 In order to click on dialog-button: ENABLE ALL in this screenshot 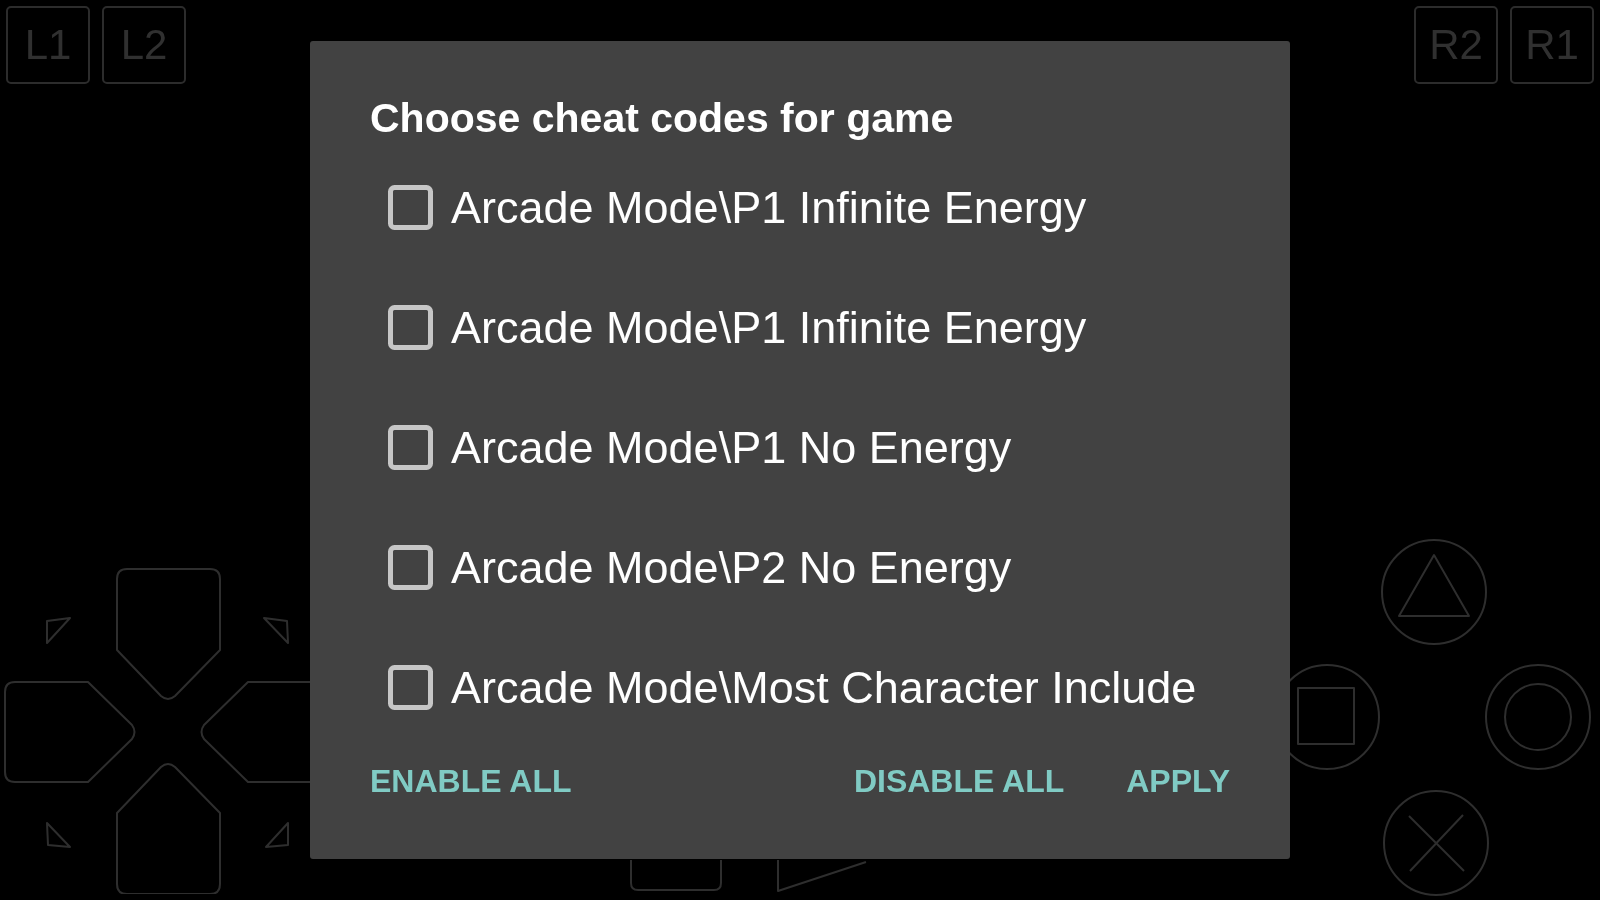, I will do `click(471, 781)`.